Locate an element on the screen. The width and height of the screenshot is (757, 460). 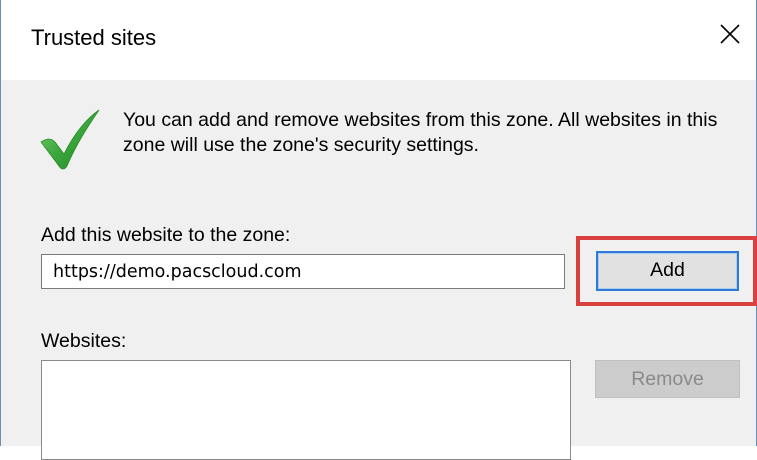
add-button: Add is located at coordinates (667, 271).